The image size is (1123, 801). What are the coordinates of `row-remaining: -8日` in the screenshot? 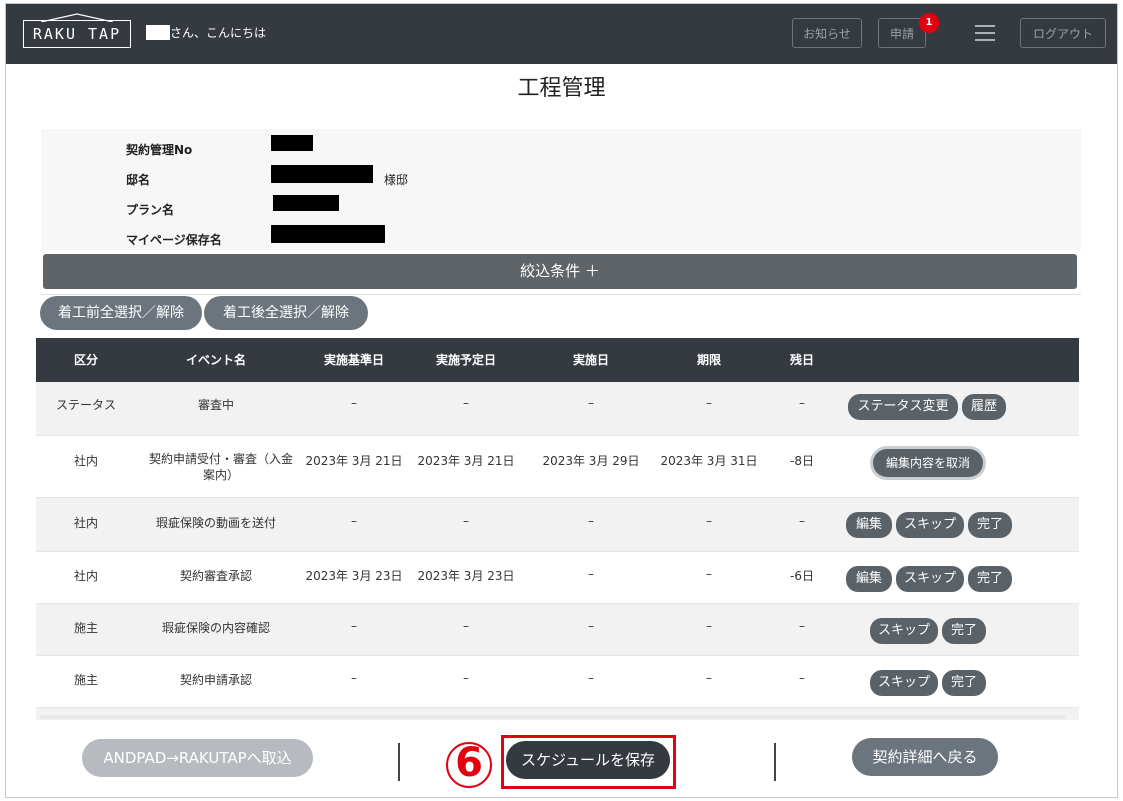 It's located at (802, 461).